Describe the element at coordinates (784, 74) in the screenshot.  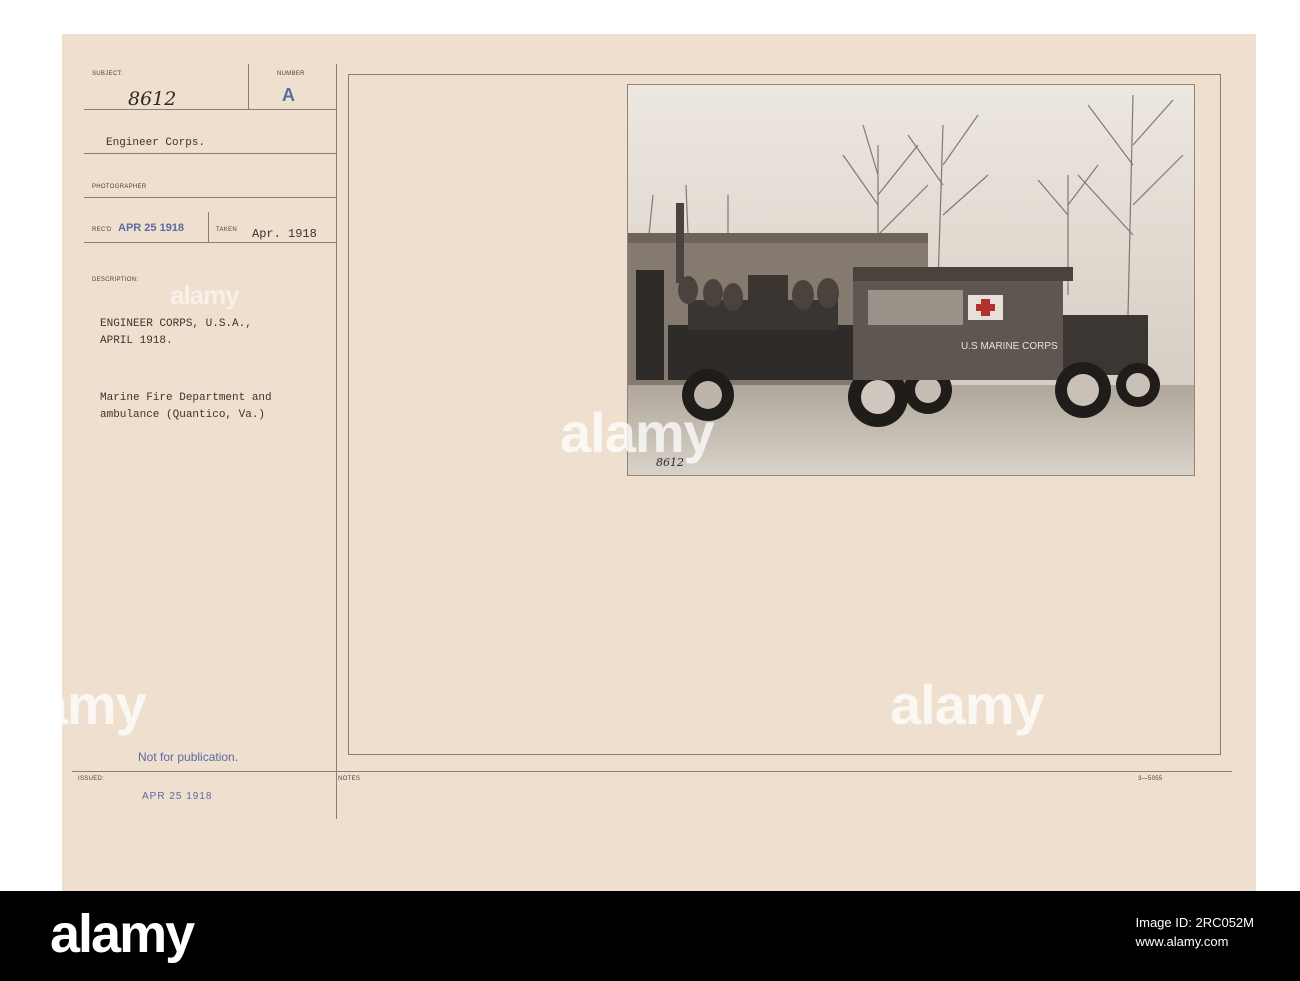
I see `notes-frame-top` at that location.